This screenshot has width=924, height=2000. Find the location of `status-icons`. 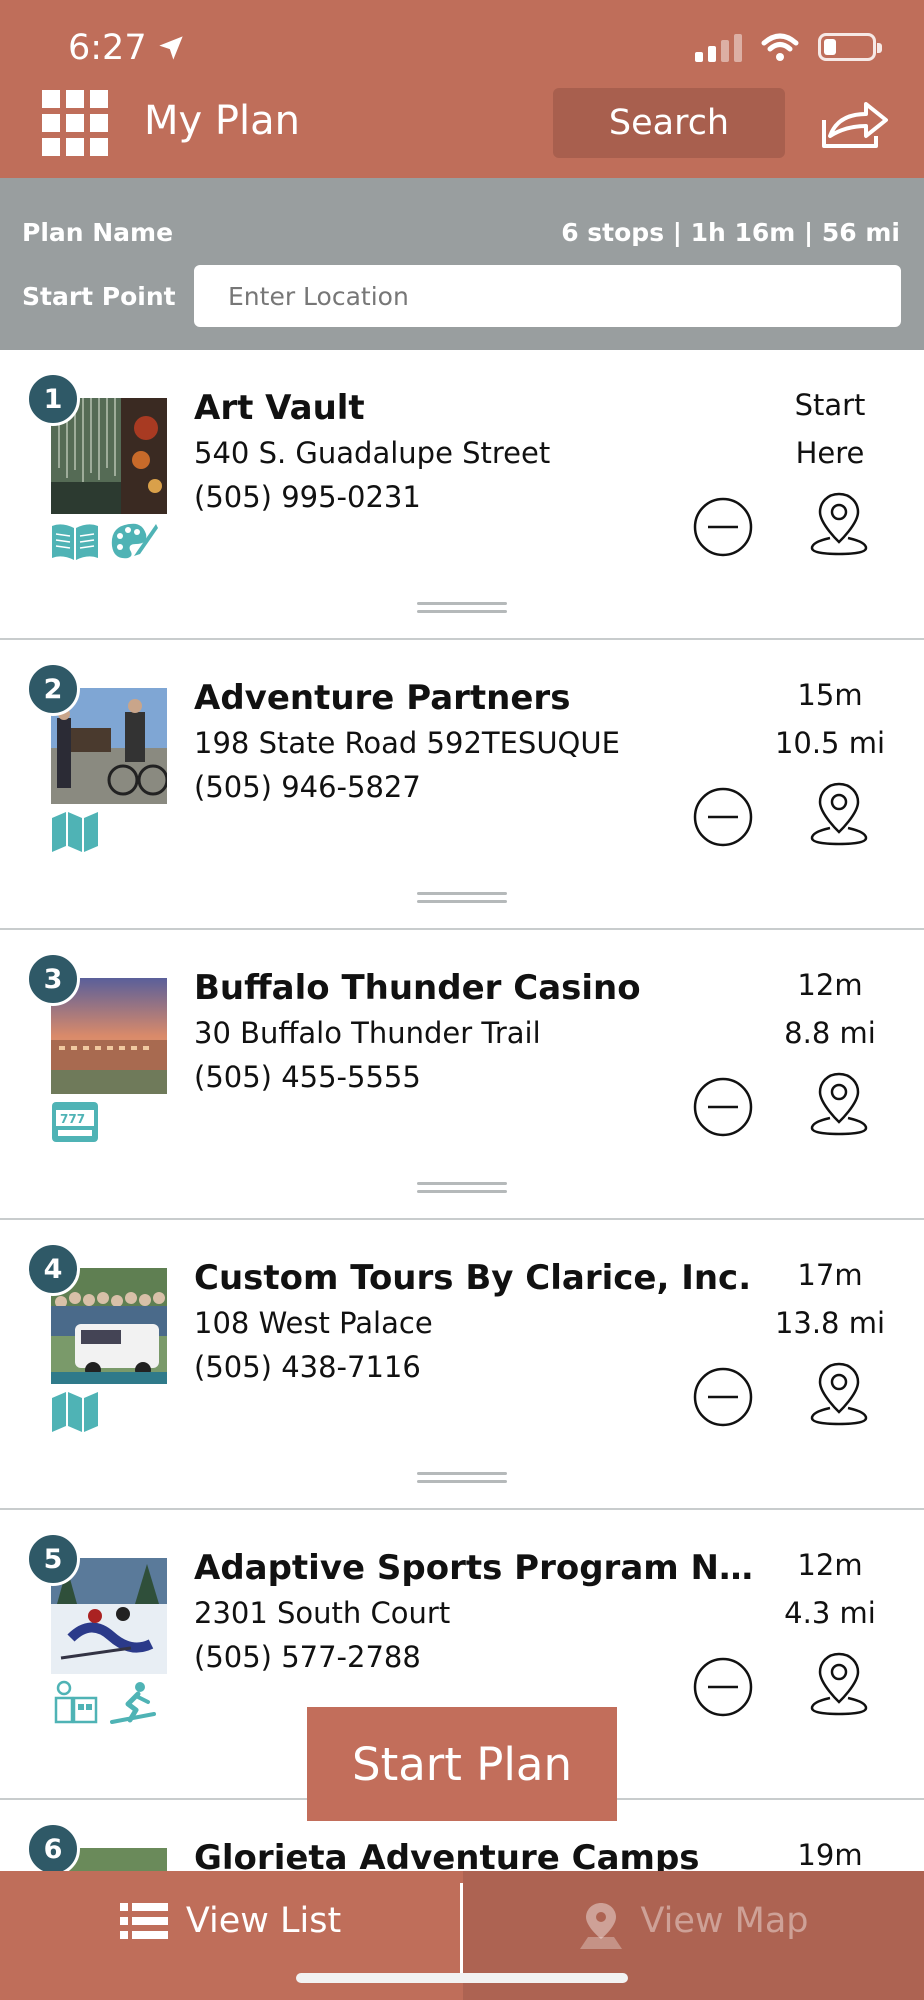

status-icons is located at coordinates (788, 47).